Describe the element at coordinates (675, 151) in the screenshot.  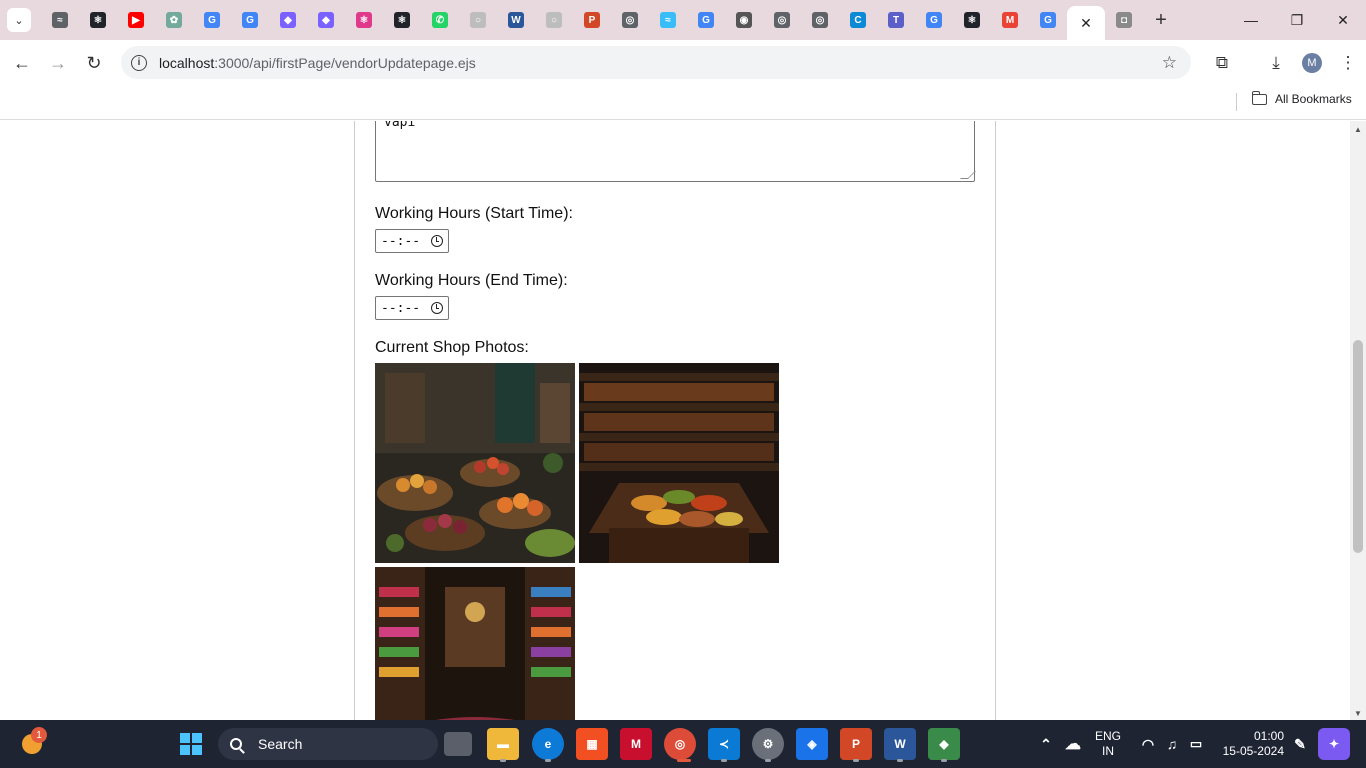
I see `description-textarea: vapi` at that location.